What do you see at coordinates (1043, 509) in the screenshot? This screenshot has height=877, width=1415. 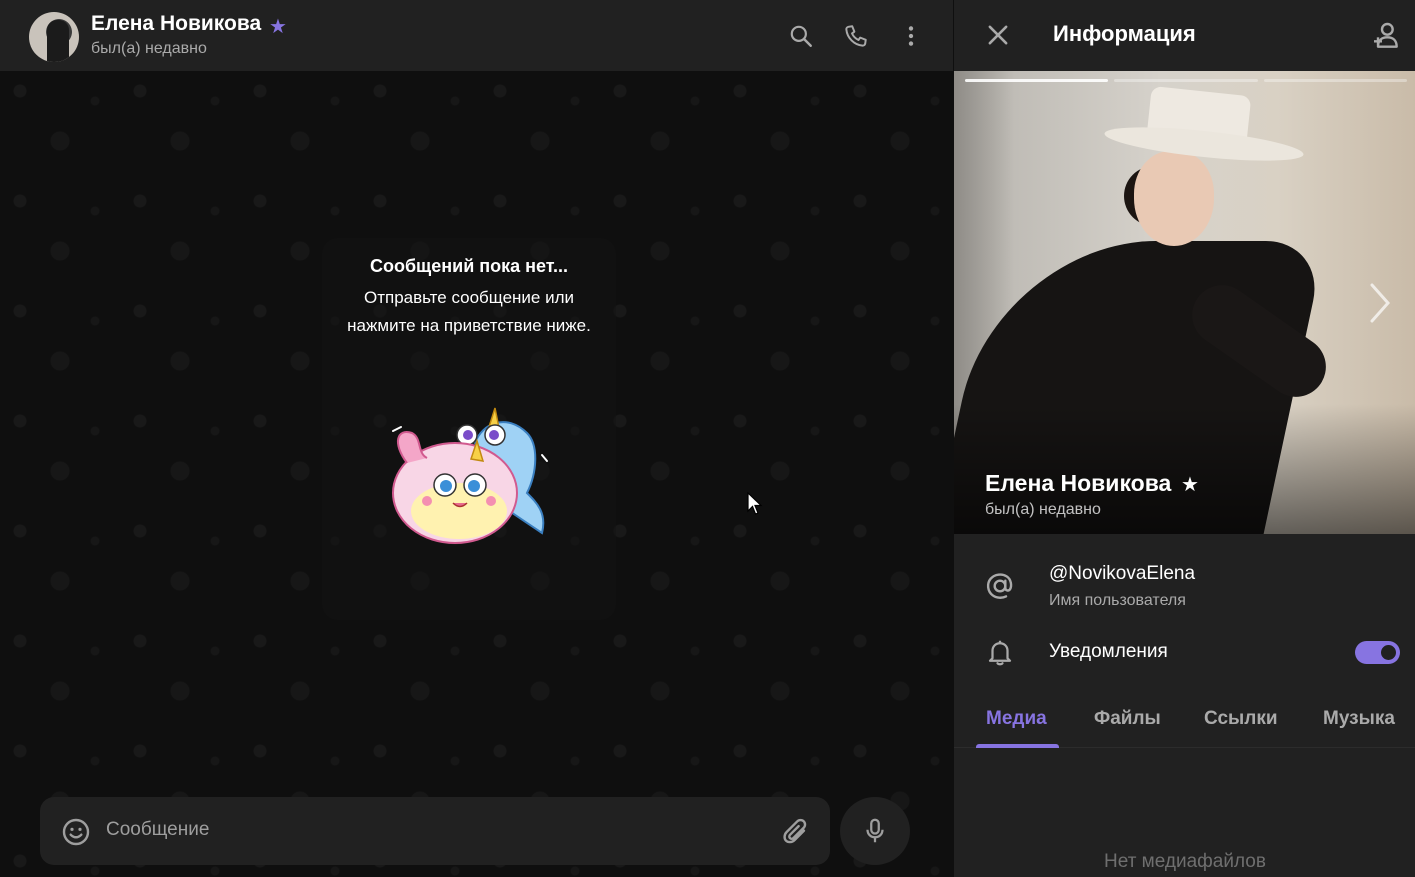 I see `profile-status: был(а) недавно` at bounding box center [1043, 509].